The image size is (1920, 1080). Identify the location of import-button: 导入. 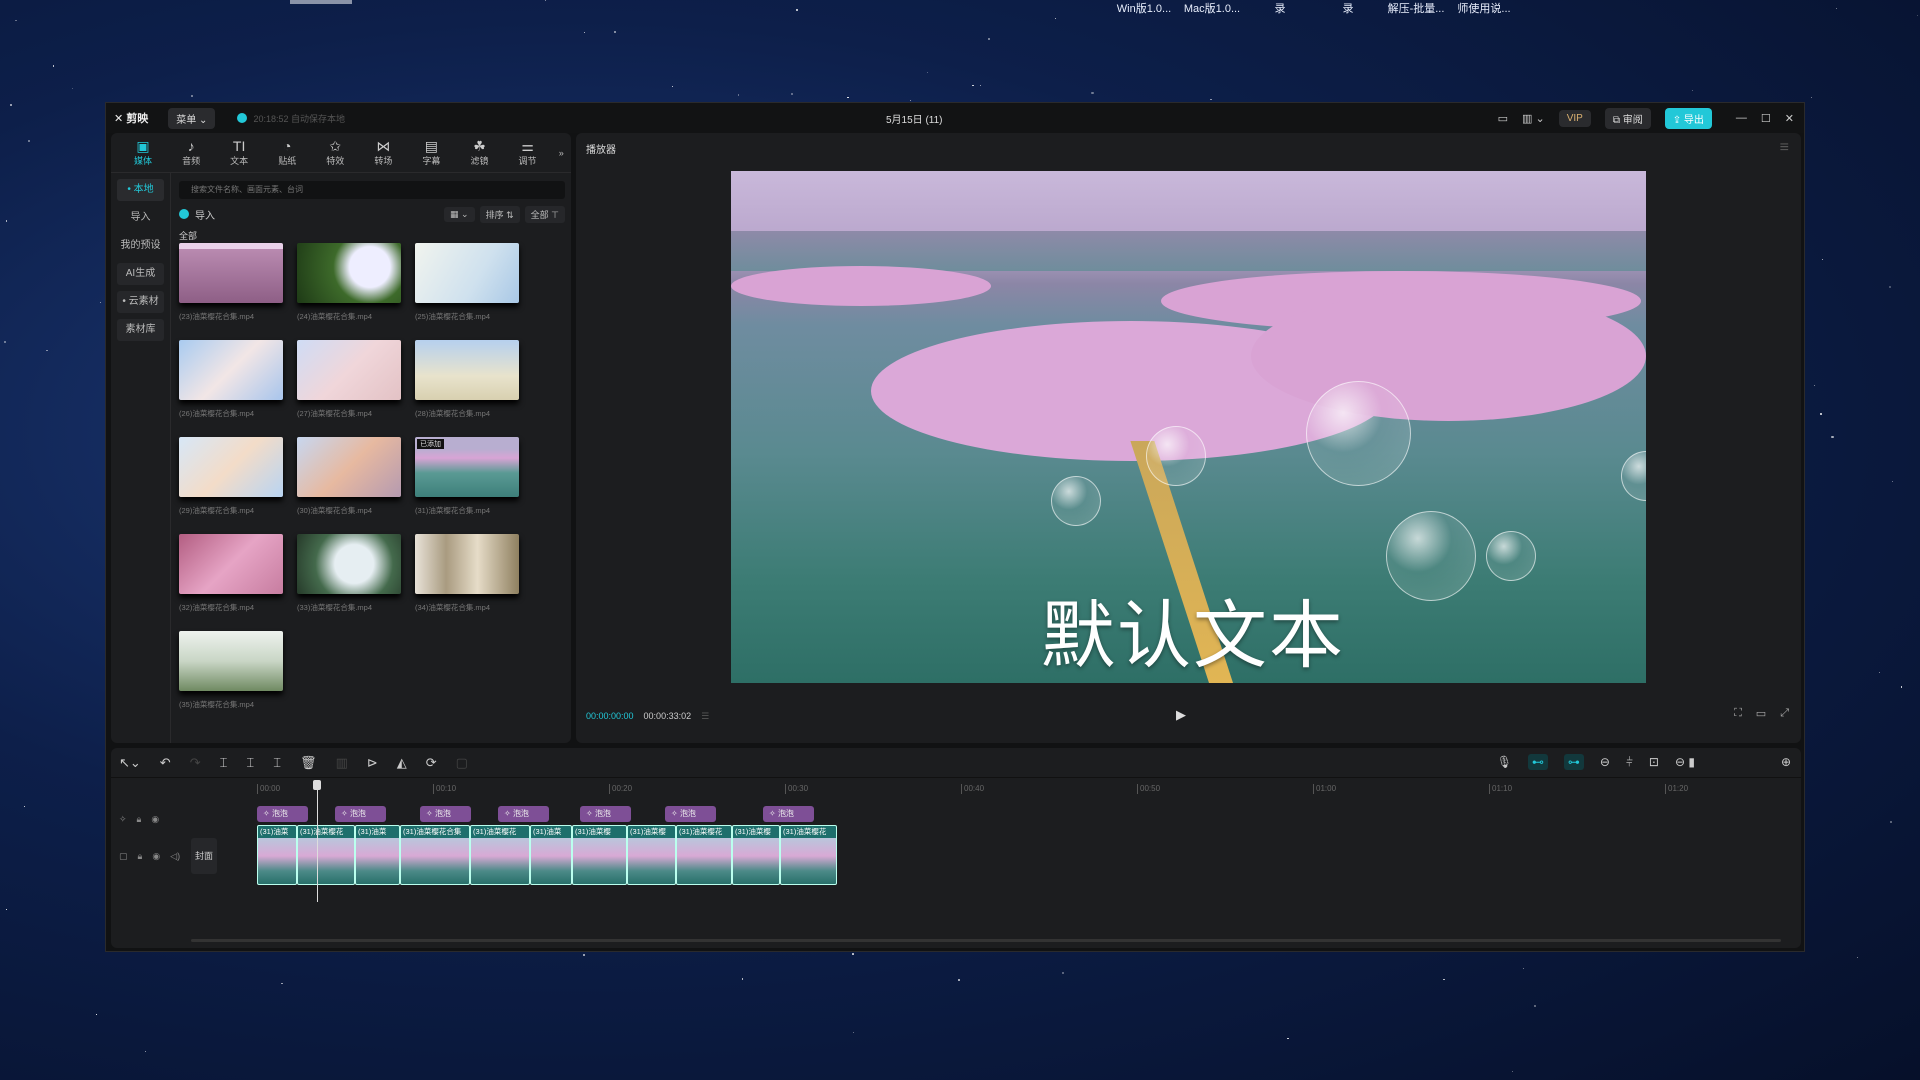
(205, 214).